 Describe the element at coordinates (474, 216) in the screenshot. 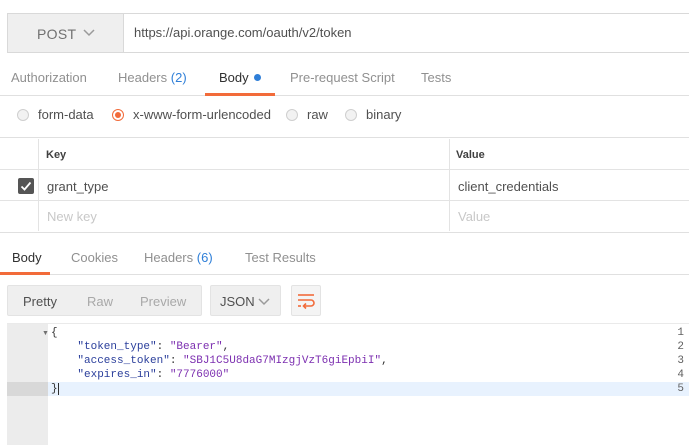

I see `new-value-input: Value` at that location.